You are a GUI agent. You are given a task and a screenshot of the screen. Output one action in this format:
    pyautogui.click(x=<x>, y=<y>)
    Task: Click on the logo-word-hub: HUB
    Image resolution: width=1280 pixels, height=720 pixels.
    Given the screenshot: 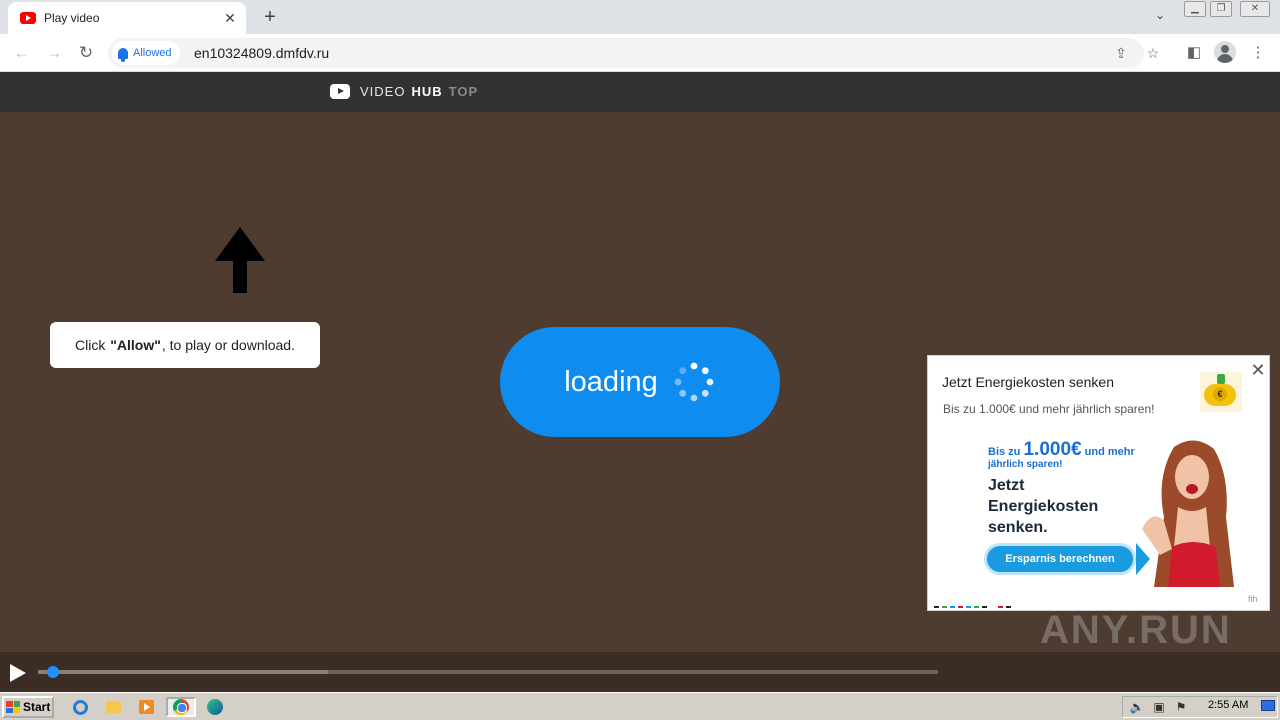 What is the action you would take?
    pyautogui.click(x=427, y=91)
    